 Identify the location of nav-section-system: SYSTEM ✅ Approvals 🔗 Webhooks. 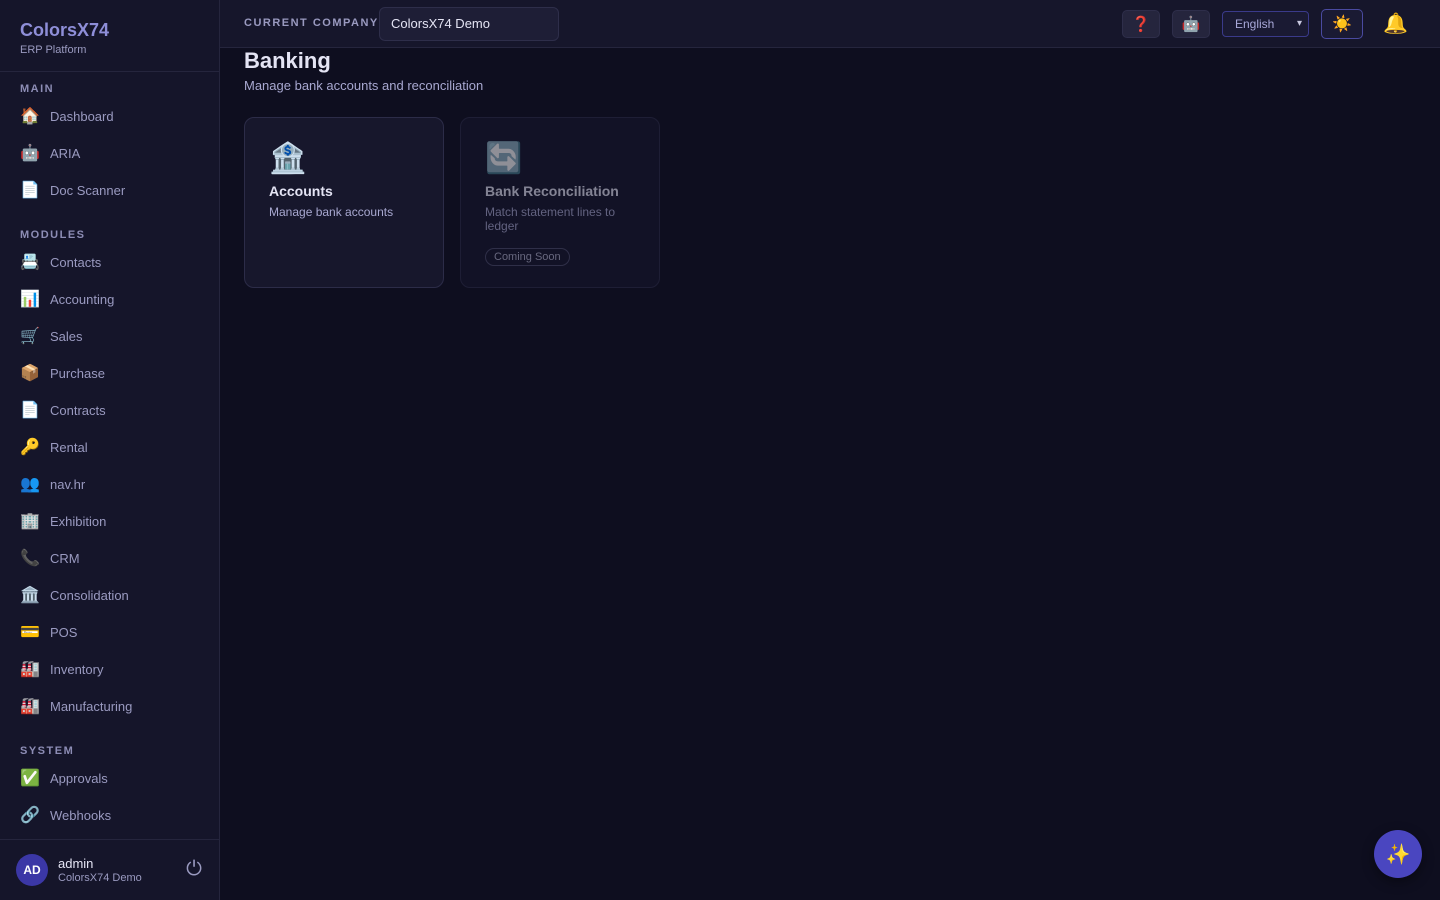
(110, 788).